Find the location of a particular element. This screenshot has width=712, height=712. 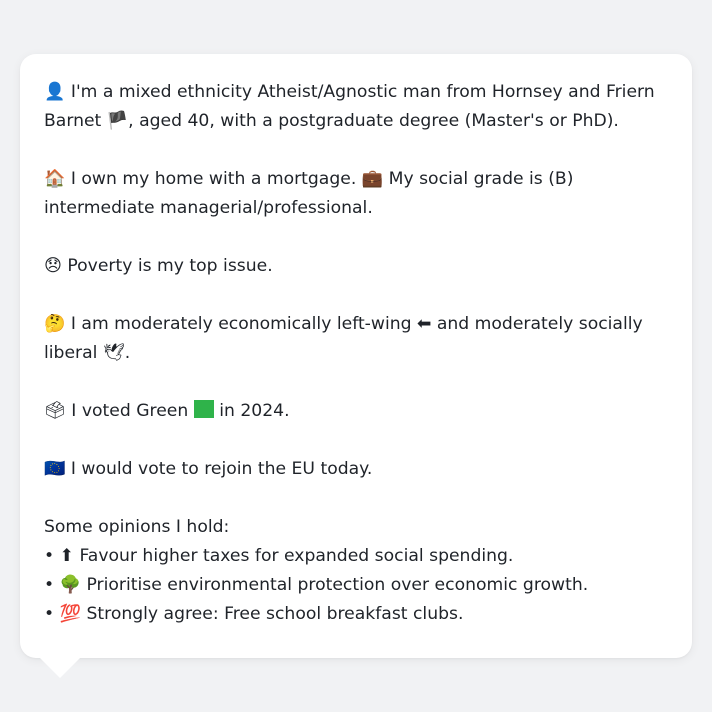

eu-paragraph: 🇪🇺 I would vote to rejoin the EU today. is located at coordinates (356, 469).